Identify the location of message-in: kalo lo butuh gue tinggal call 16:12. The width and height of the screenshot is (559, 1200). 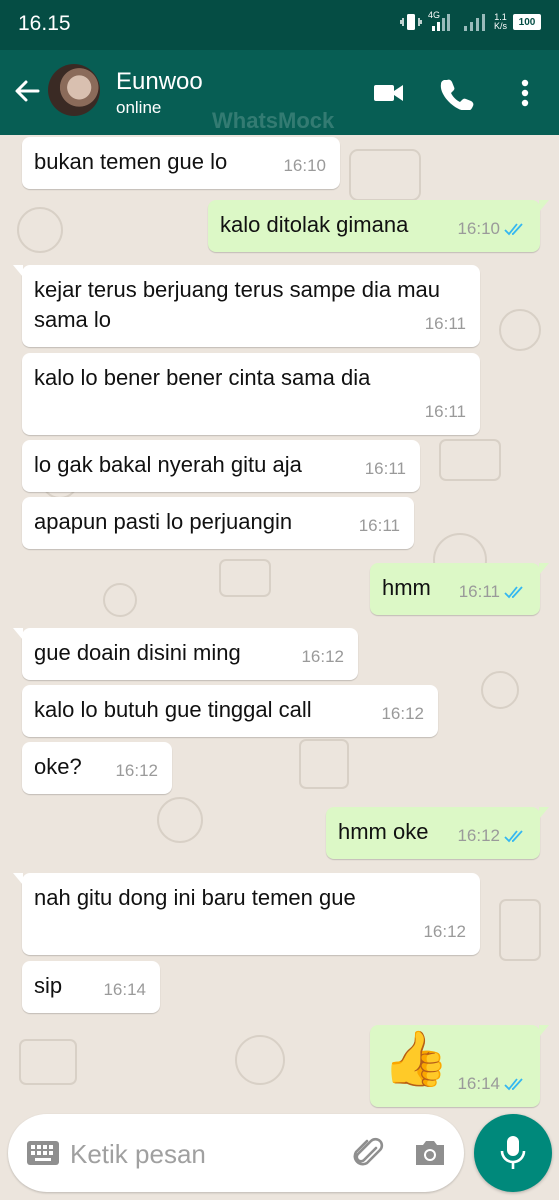
(230, 711).